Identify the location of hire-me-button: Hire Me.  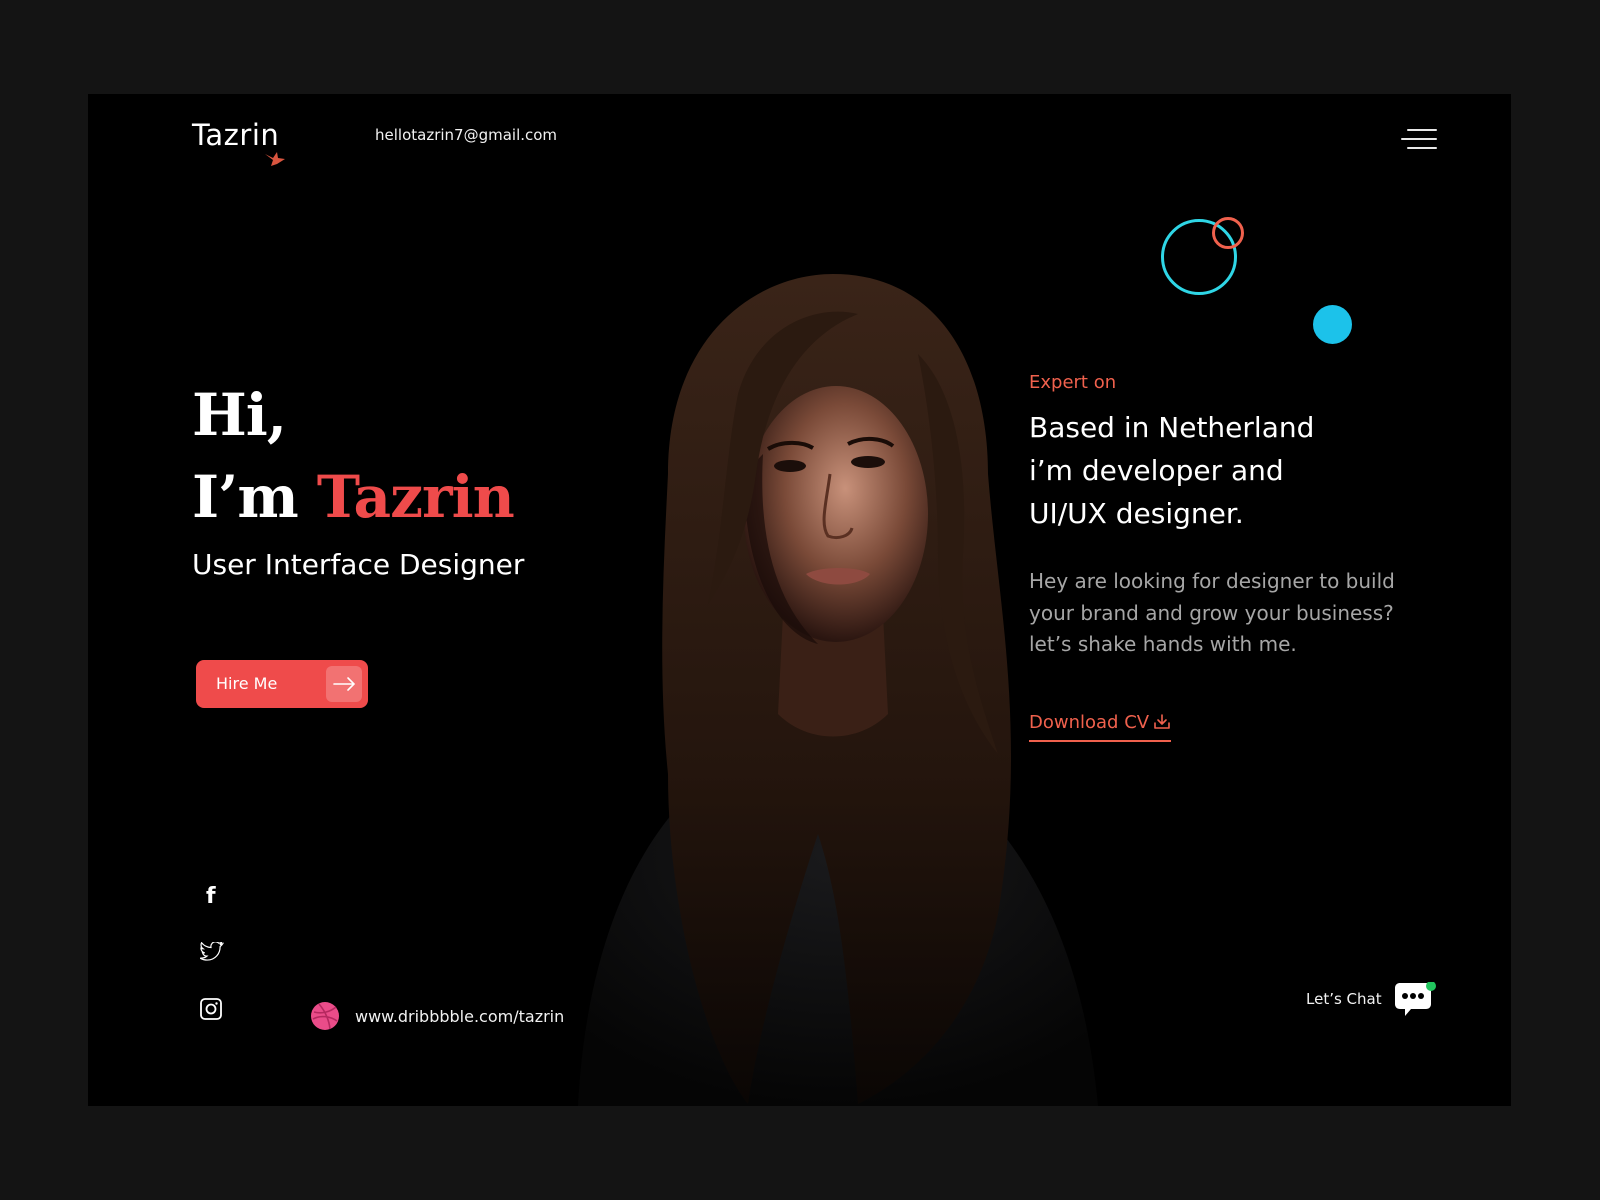
(282, 684).